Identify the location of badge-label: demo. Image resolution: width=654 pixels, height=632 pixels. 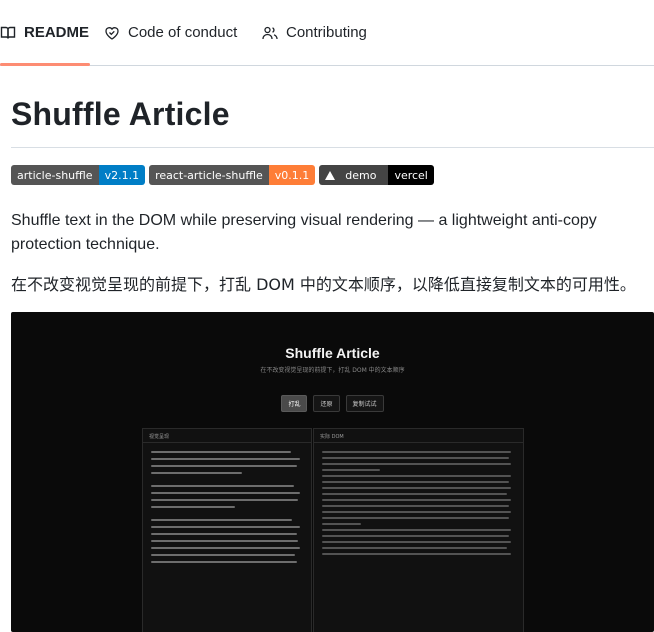
(361, 175).